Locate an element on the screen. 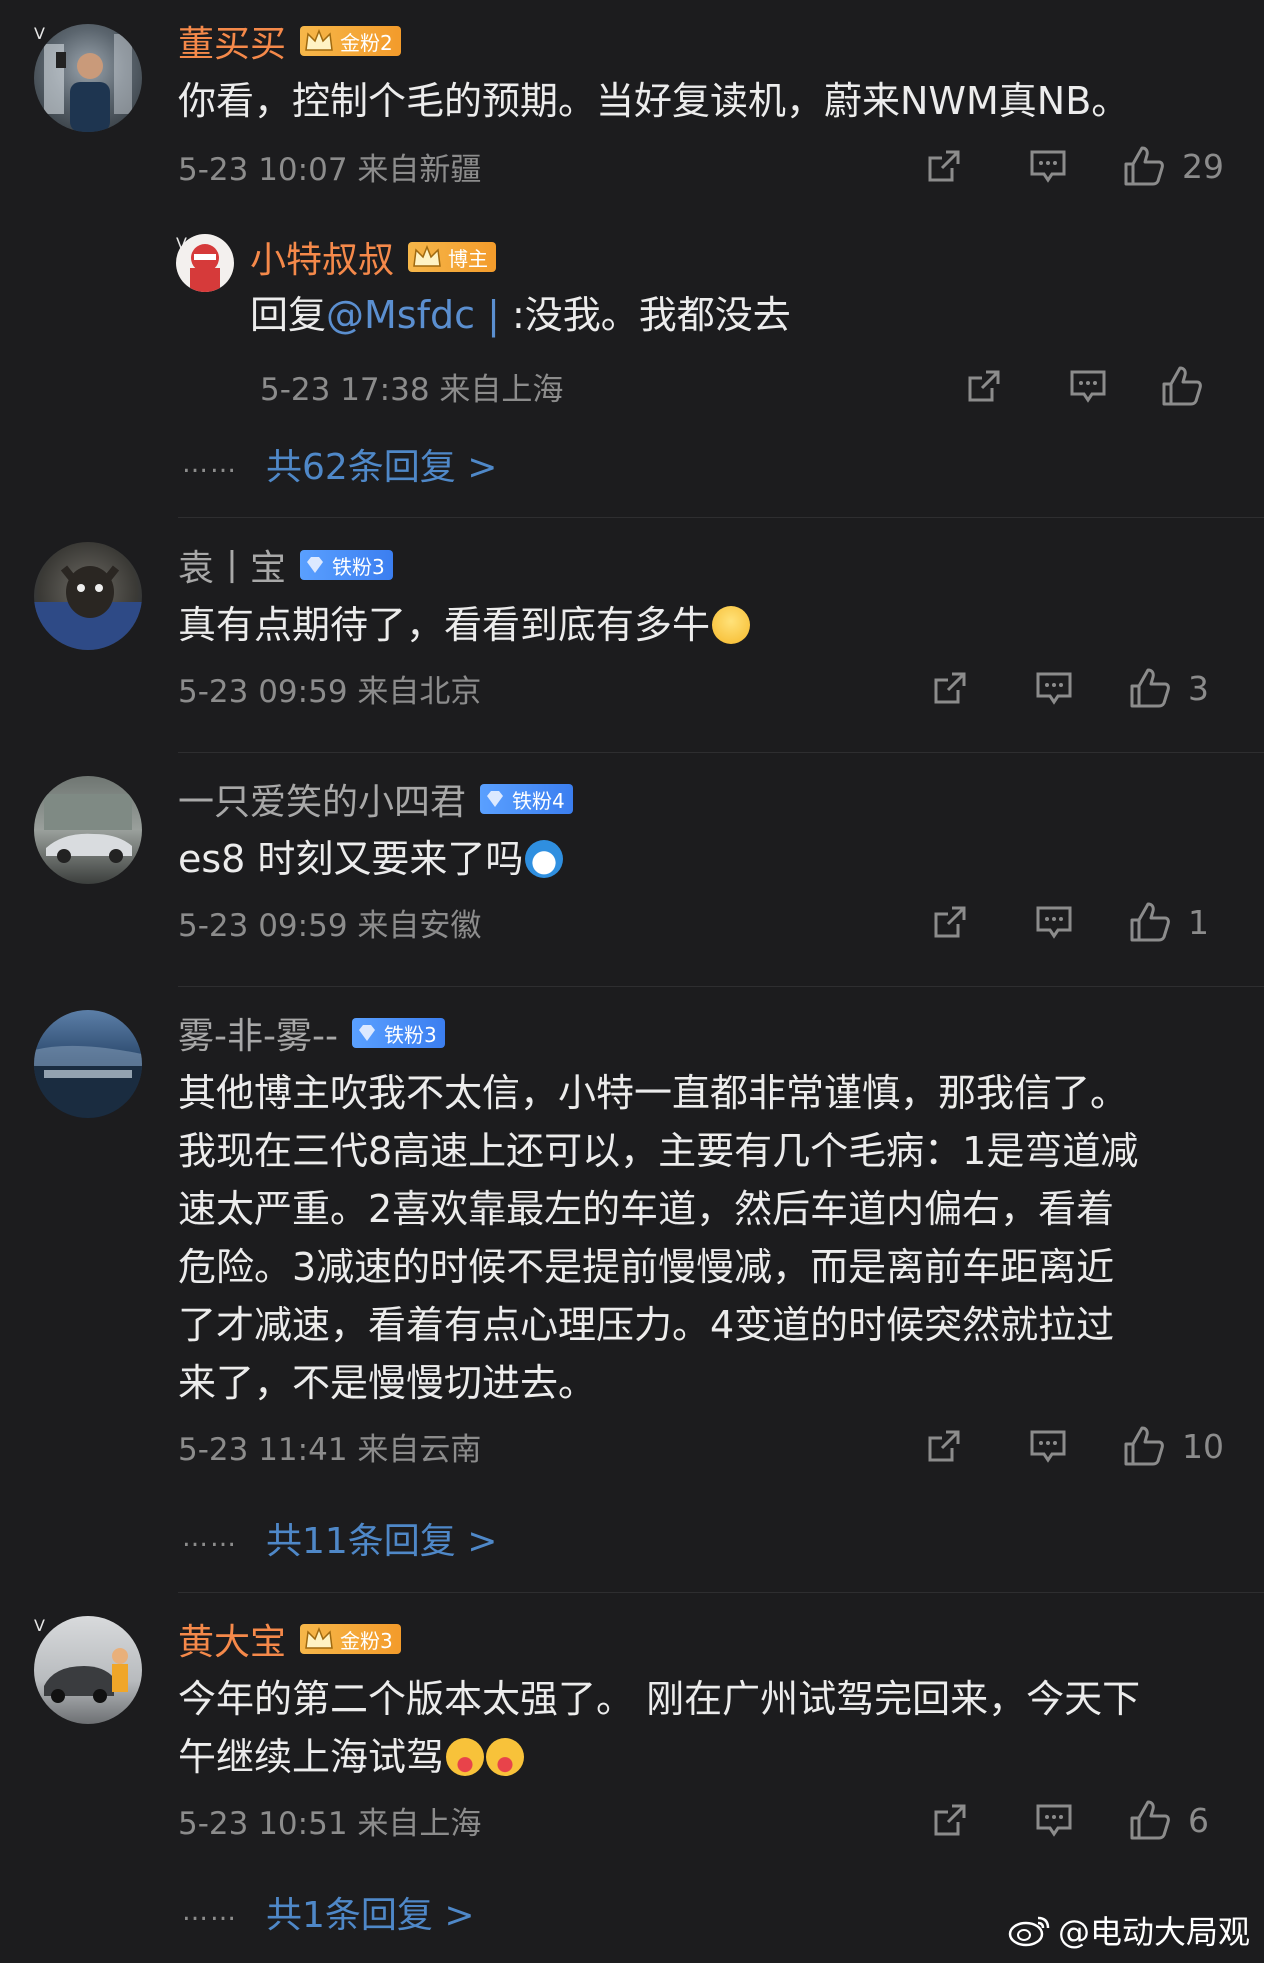 Image resolution: width=1264 pixels, height=1963 pixels. like-button: 10 is located at coordinates (1173, 1446).